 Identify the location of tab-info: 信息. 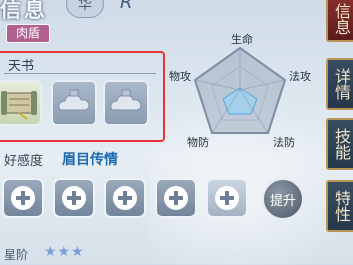
(339, 21).